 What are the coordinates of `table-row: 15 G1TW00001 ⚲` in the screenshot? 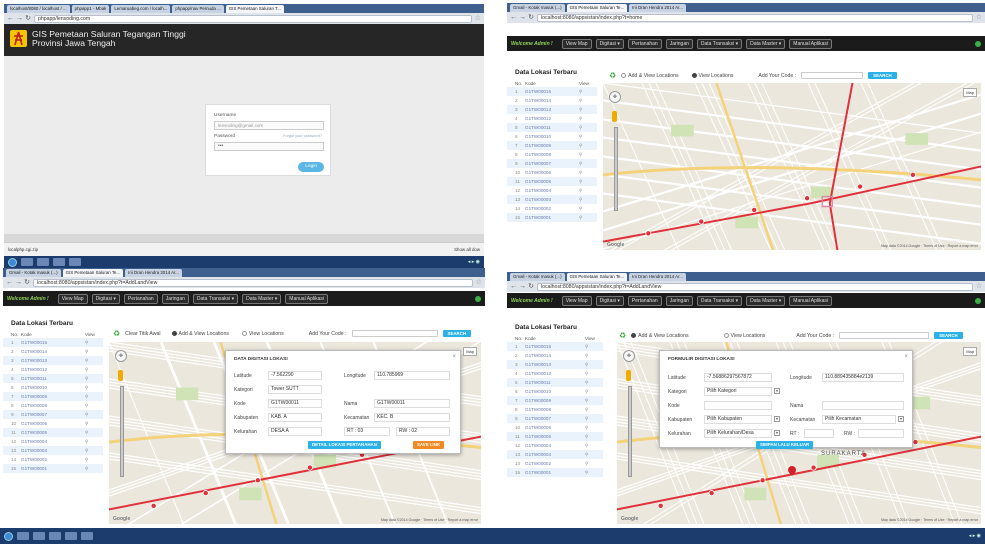 It's located at (53, 468).